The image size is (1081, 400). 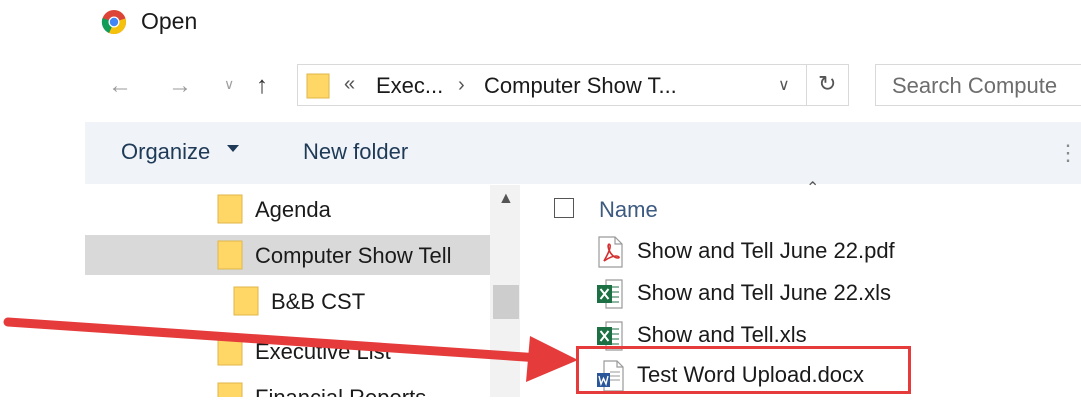 I want to click on view-options-icon: ⋮, so click(x=1068, y=153).